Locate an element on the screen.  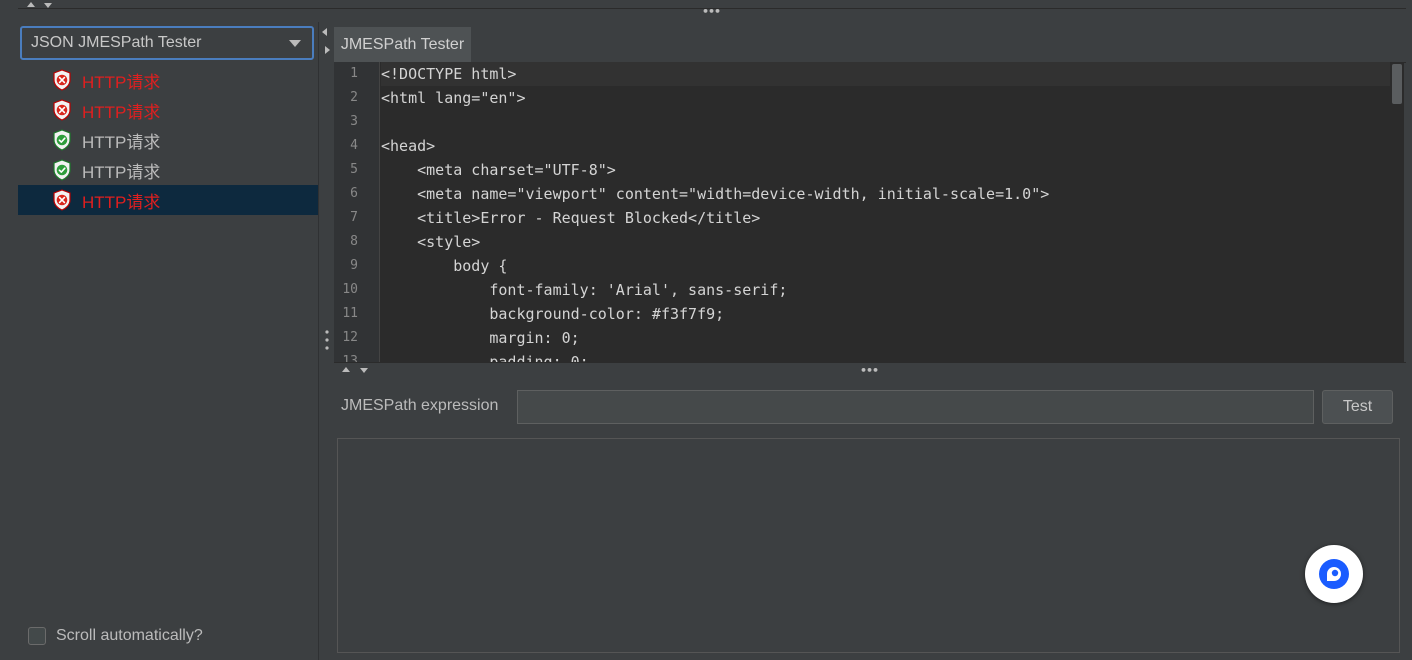
line-number: 3 is located at coordinates (354, 121).